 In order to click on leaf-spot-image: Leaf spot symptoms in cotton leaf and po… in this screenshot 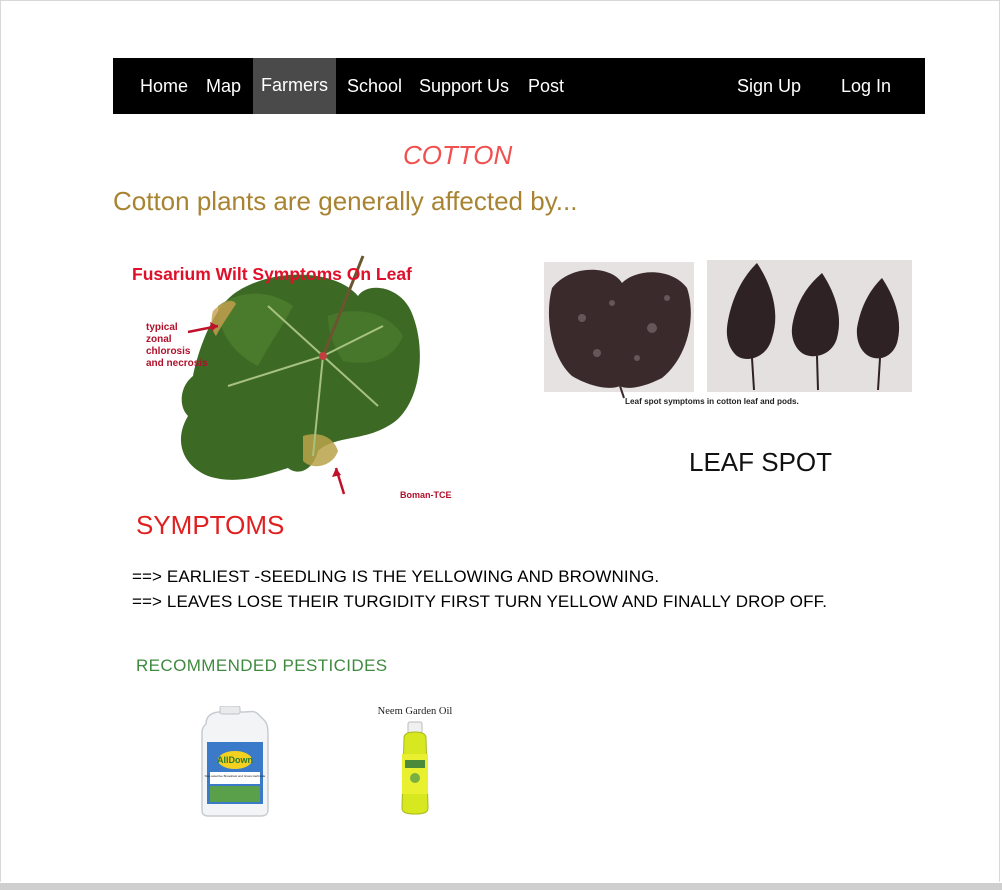, I will do `click(728, 334)`.